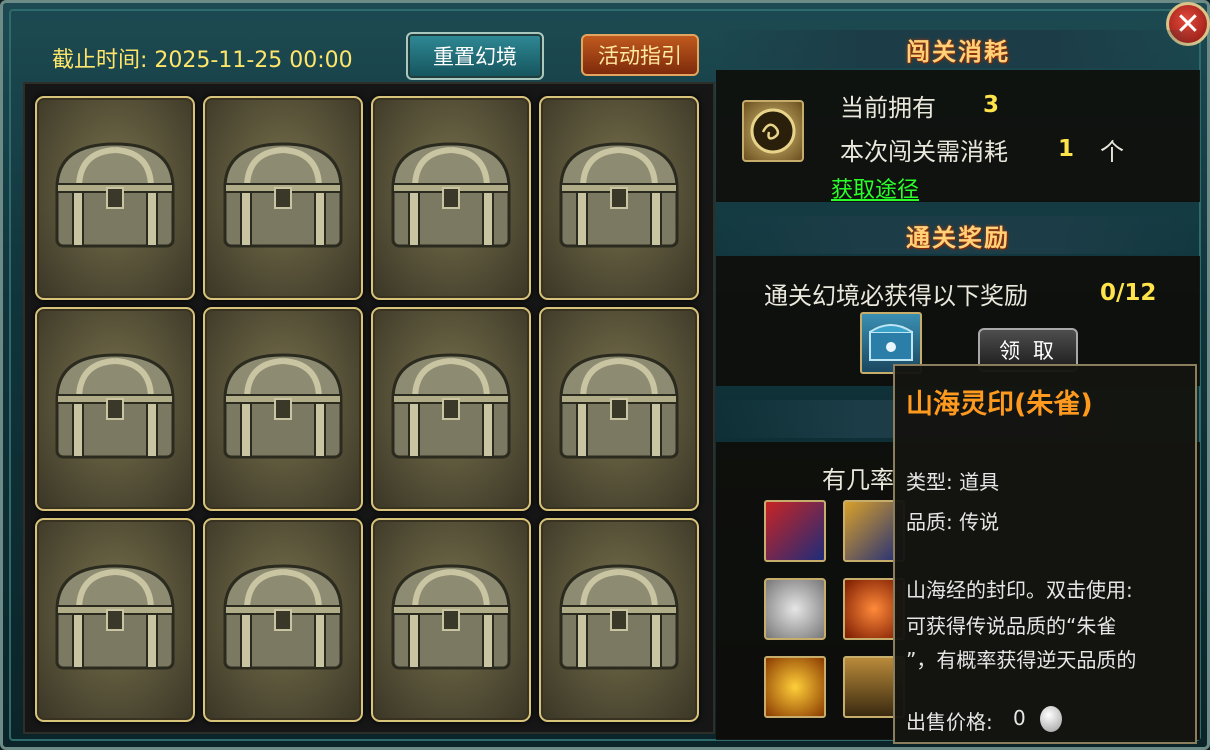 The height and width of the screenshot is (750, 1210). What do you see at coordinates (953, 522) in the screenshot?
I see `tooltip-quality: 品质: 传说` at bounding box center [953, 522].